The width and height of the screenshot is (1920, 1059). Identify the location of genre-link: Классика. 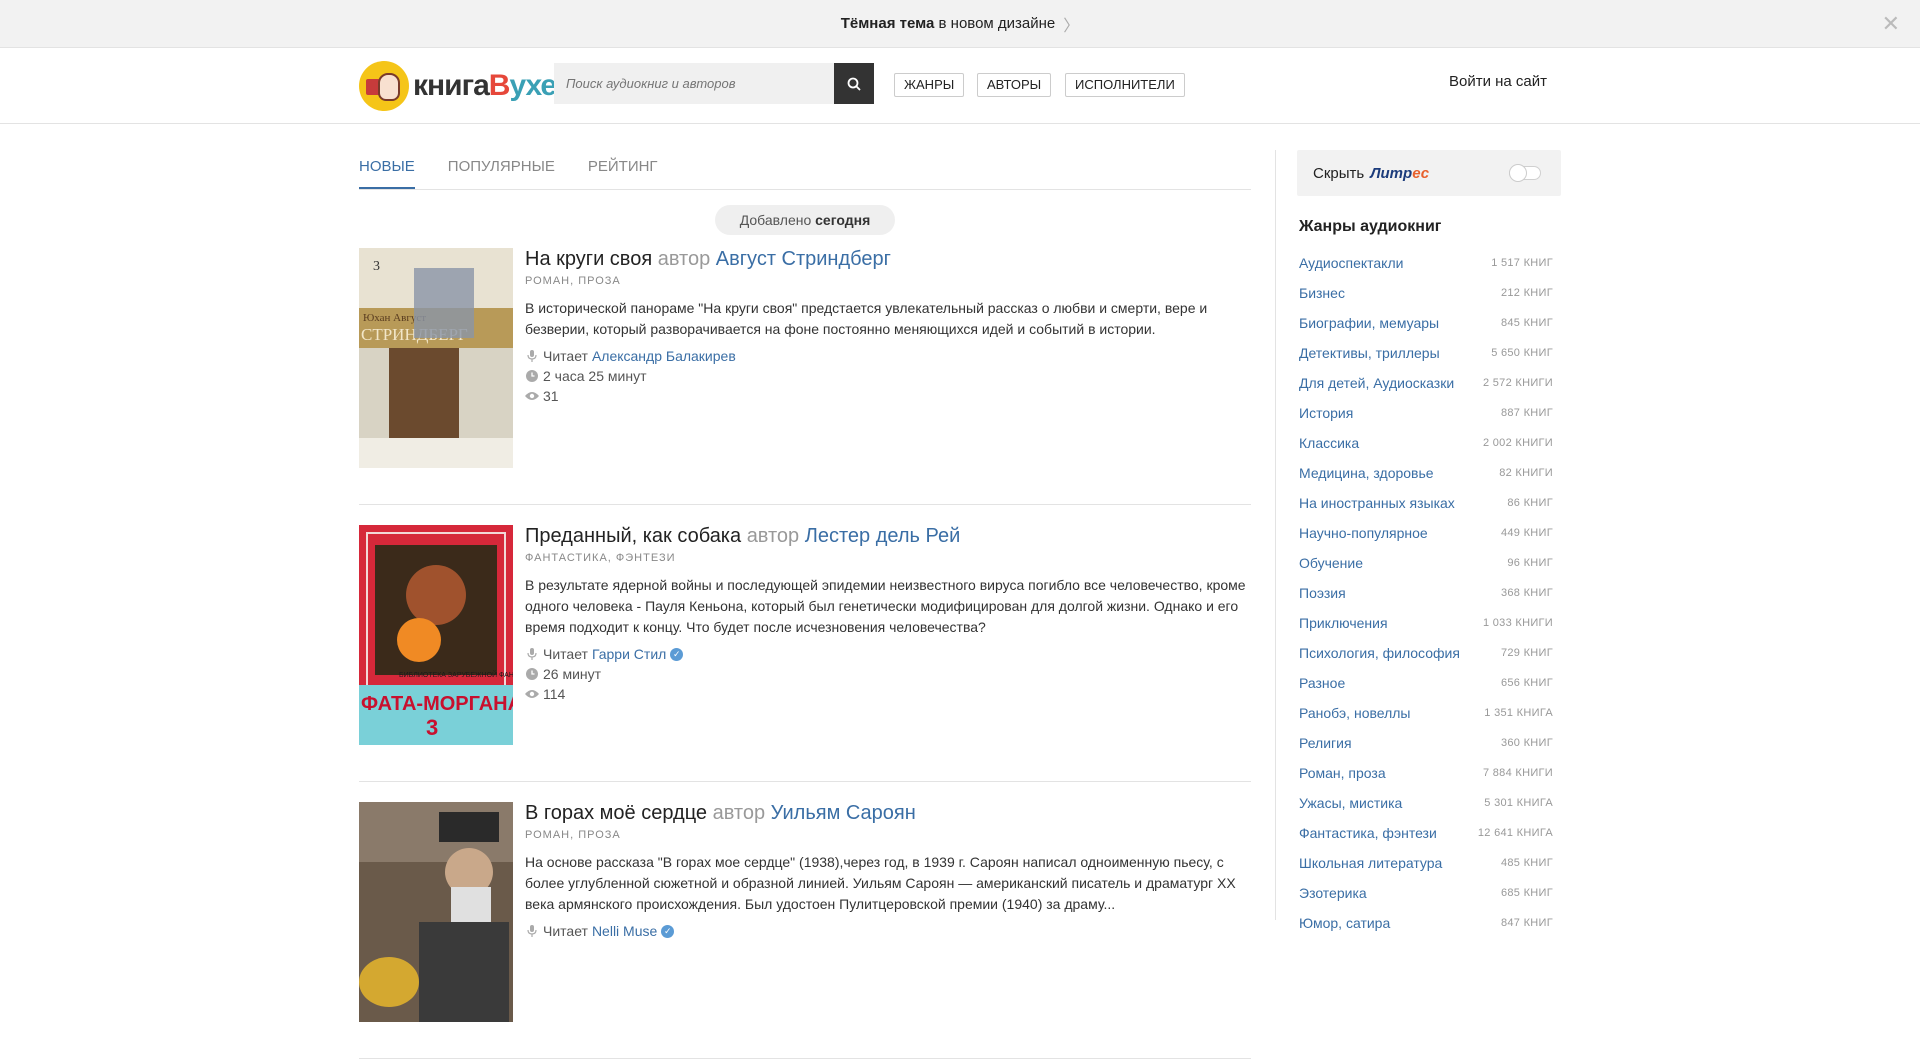
(1329, 443).